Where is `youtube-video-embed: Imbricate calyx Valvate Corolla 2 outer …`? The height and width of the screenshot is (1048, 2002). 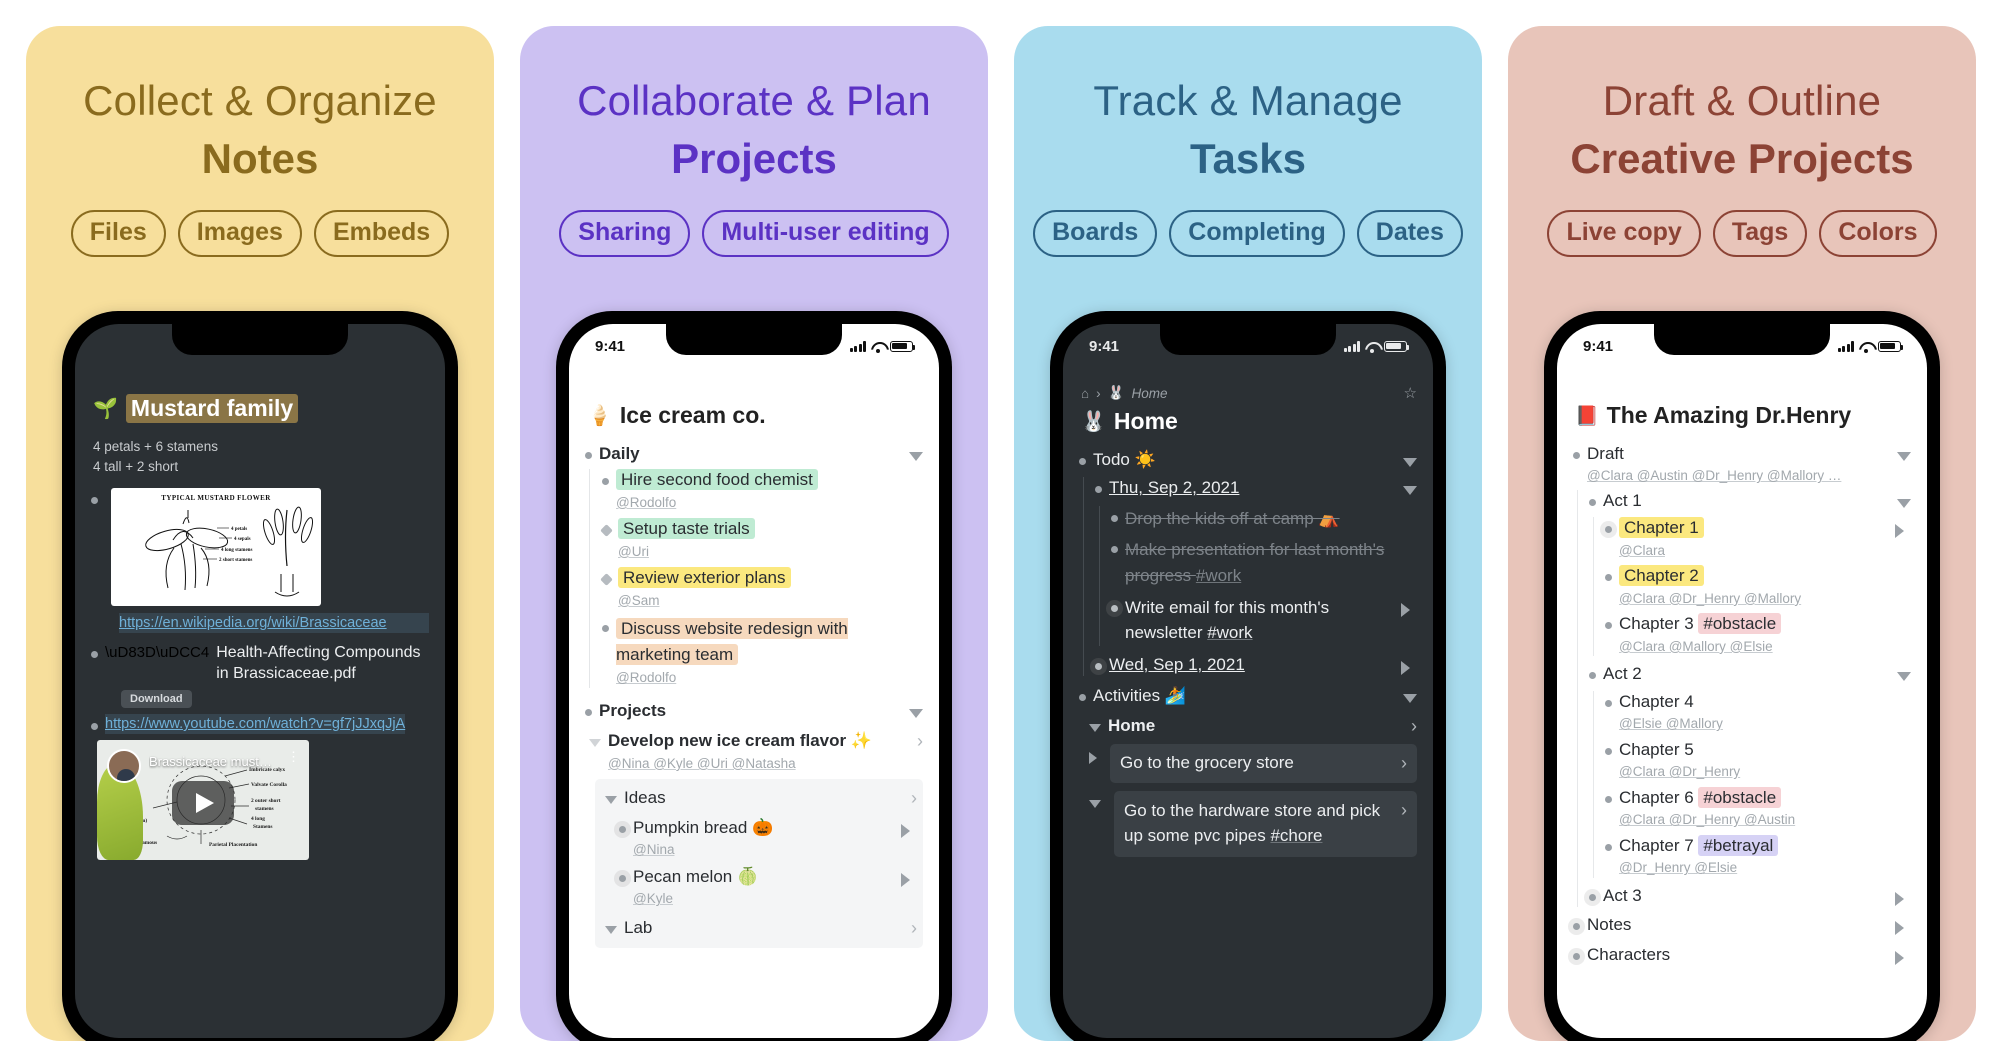
youtube-video-embed: Imbricate calyx Valvate Corolla 2 outer … is located at coordinates (203, 800).